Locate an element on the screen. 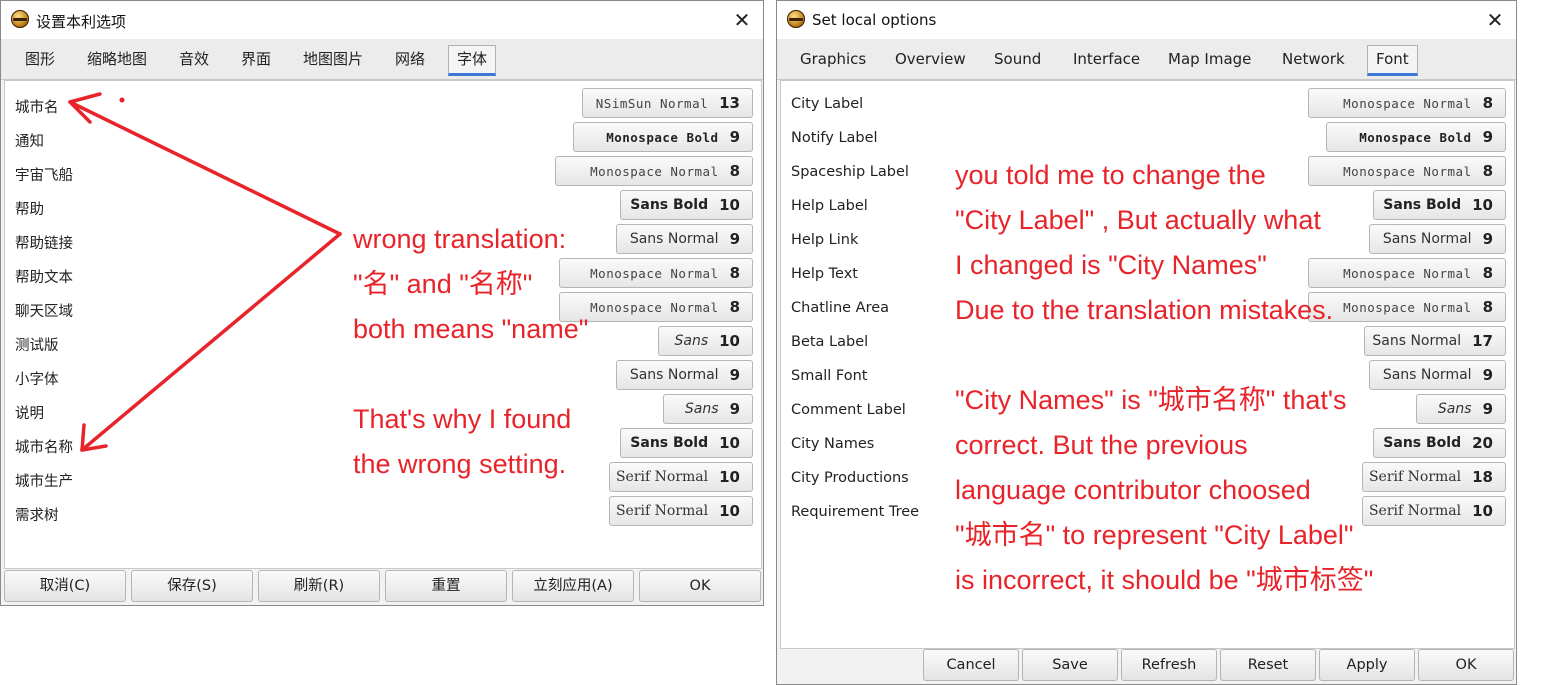 The image size is (1543, 685). tab-map-image: 地图图片 is located at coordinates (333, 59).